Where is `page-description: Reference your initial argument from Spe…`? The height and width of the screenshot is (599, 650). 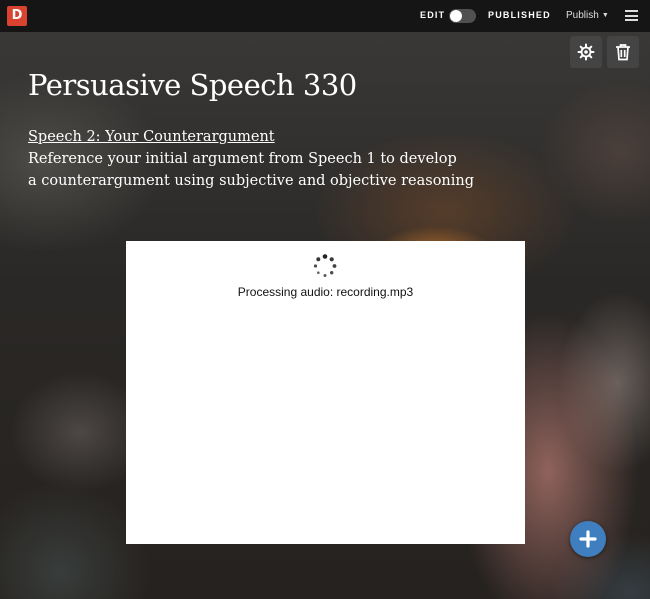 page-description: Reference your initial argument from Spe… is located at coordinates (251, 170).